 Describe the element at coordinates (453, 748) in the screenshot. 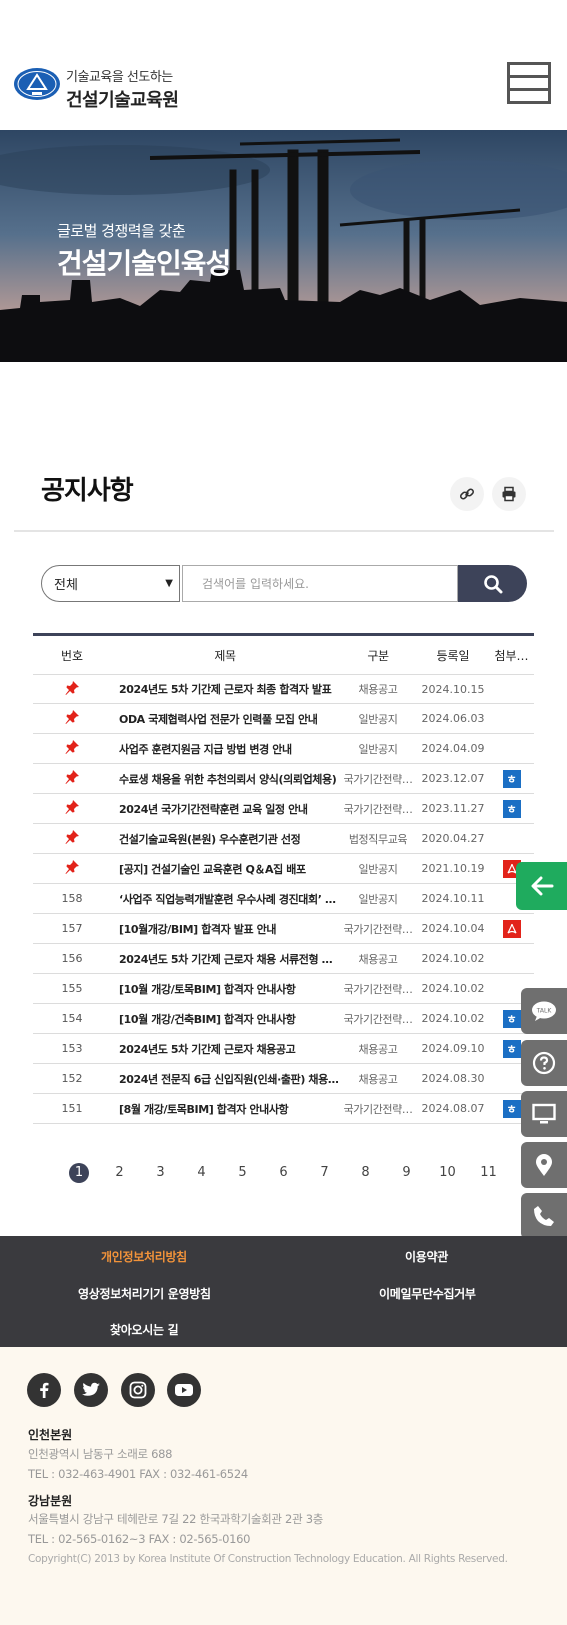

I see `row-date: 2024.04.09` at that location.